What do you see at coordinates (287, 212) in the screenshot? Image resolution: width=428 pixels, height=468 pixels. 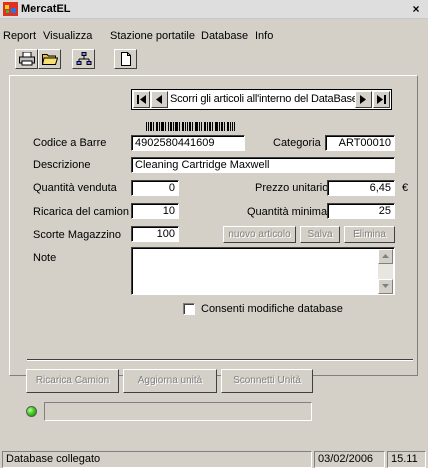 I see `minimum-quantity-label: Quantità minima` at bounding box center [287, 212].